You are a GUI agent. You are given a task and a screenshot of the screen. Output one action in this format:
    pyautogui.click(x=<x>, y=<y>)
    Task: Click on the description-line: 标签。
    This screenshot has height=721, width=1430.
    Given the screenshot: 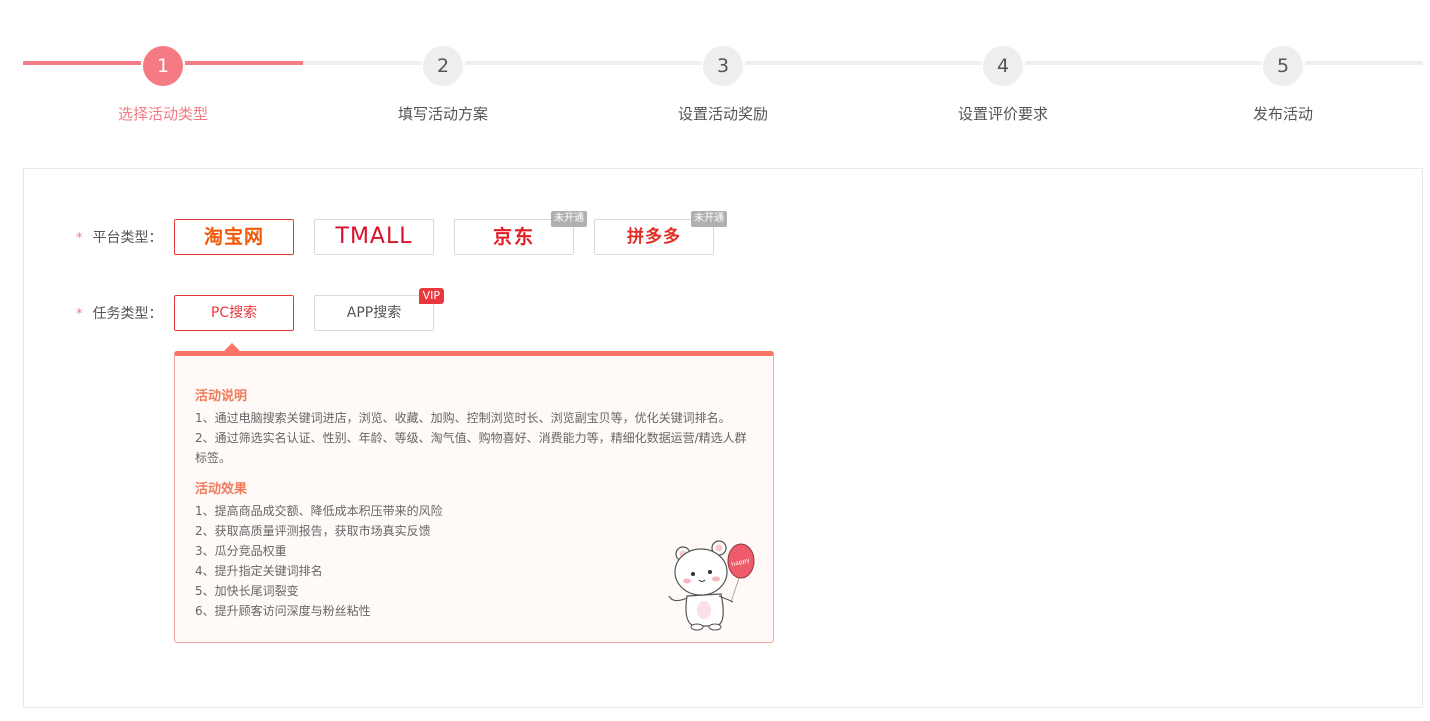 What is the action you would take?
    pyautogui.click(x=213, y=458)
    